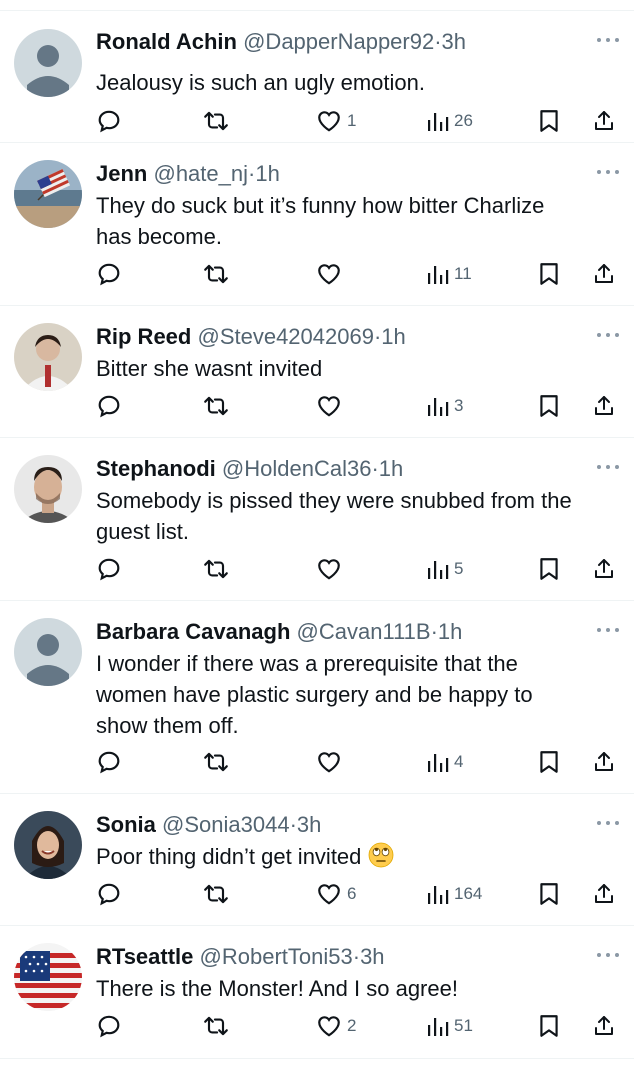 The image size is (634, 1066). What do you see at coordinates (445, 569) in the screenshot?
I see `views-button: 5` at bounding box center [445, 569].